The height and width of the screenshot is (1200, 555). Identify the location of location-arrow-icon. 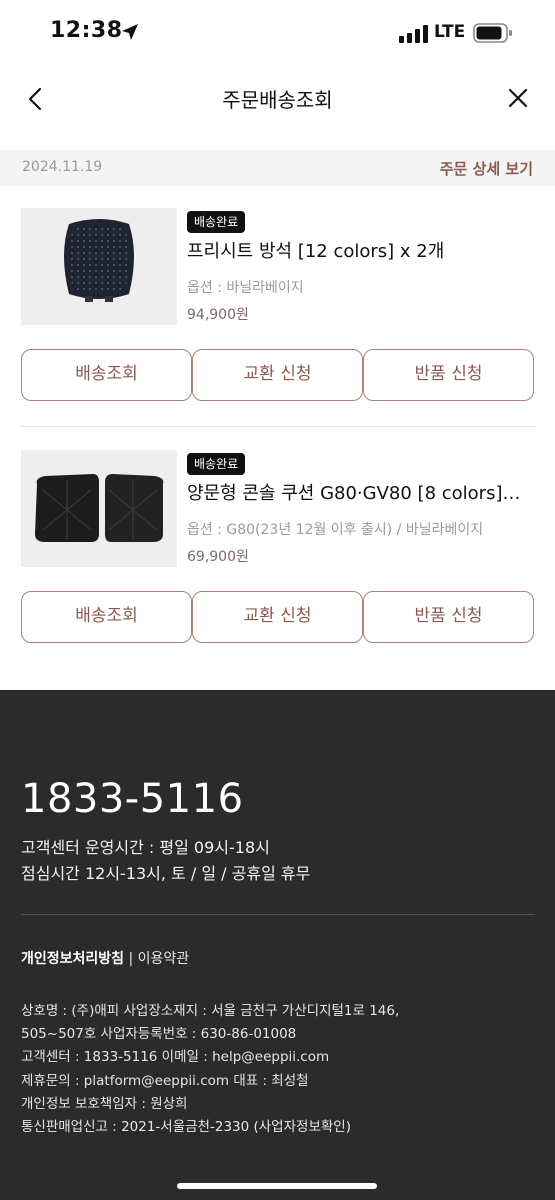
(130, 32).